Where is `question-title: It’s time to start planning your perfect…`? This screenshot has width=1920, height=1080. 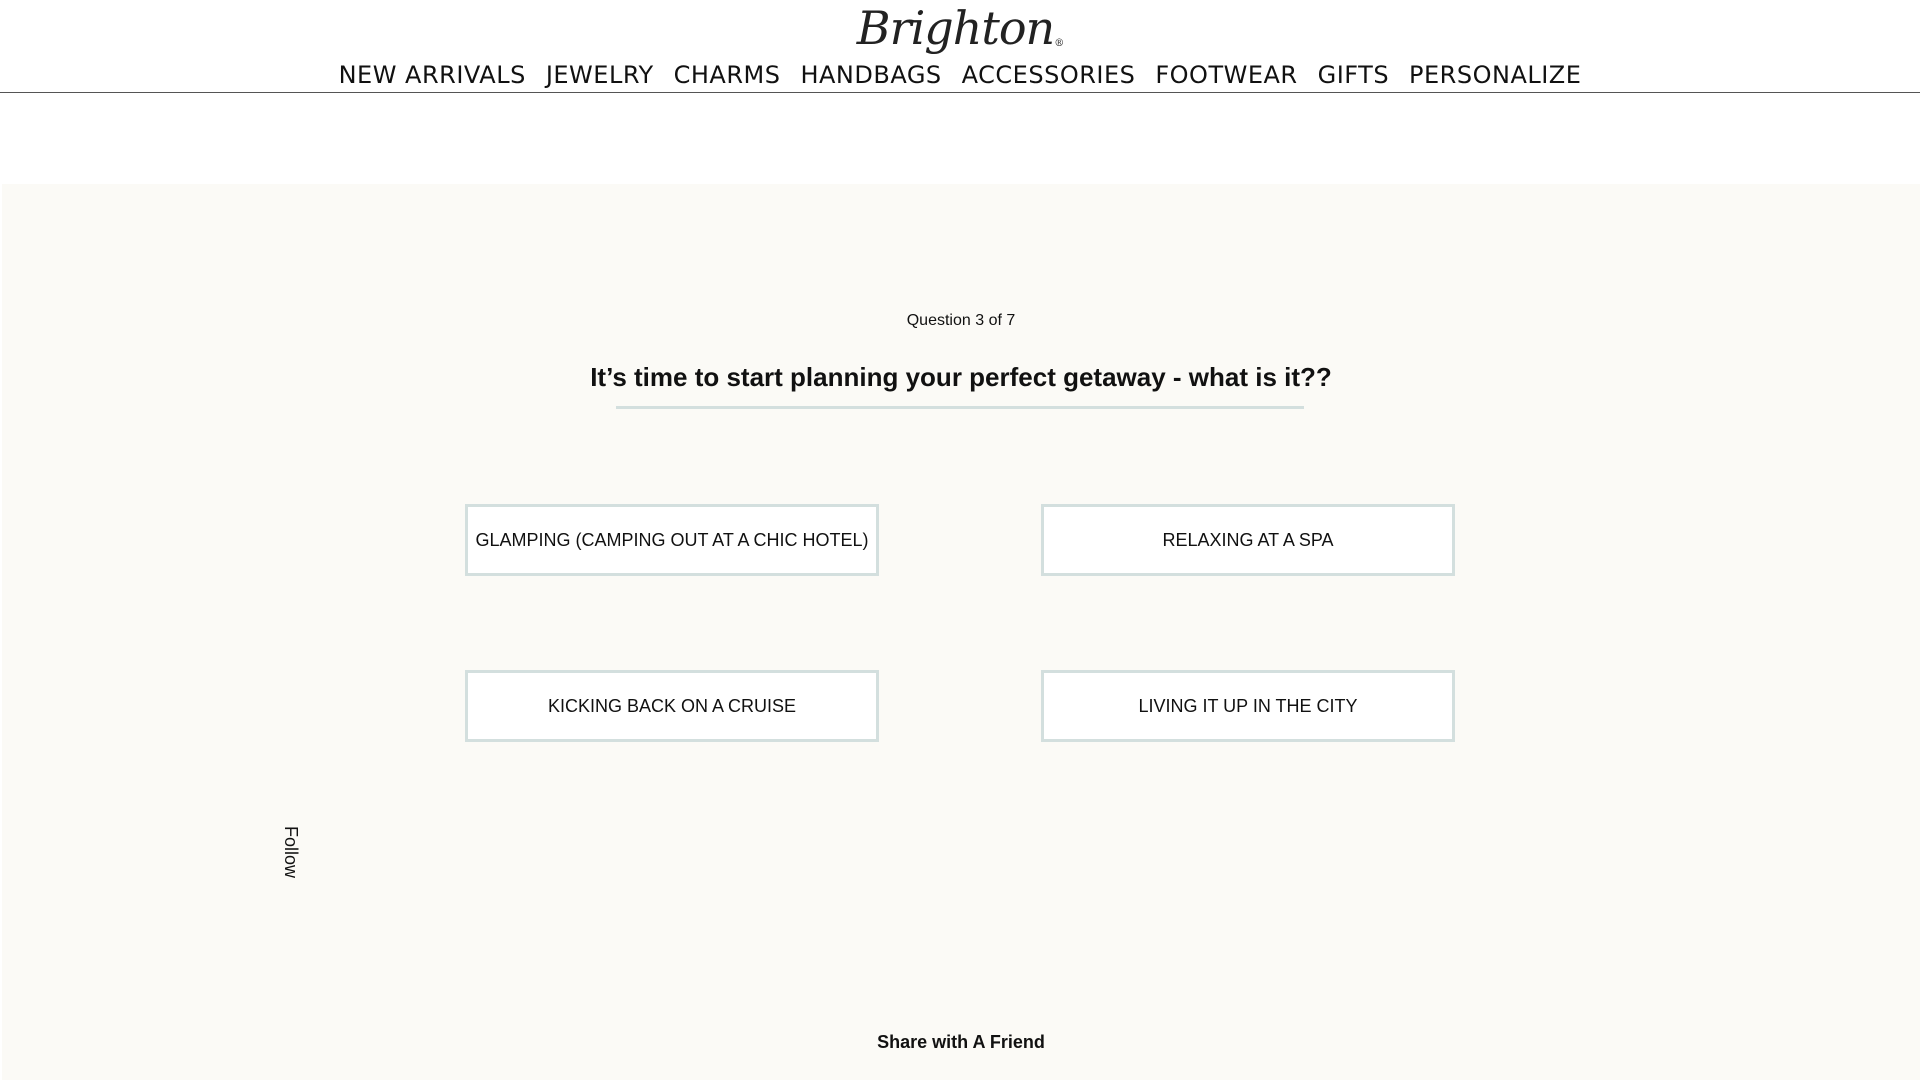
question-title: It’s time to start planning your perfect… is located at coordinates (961, 377).